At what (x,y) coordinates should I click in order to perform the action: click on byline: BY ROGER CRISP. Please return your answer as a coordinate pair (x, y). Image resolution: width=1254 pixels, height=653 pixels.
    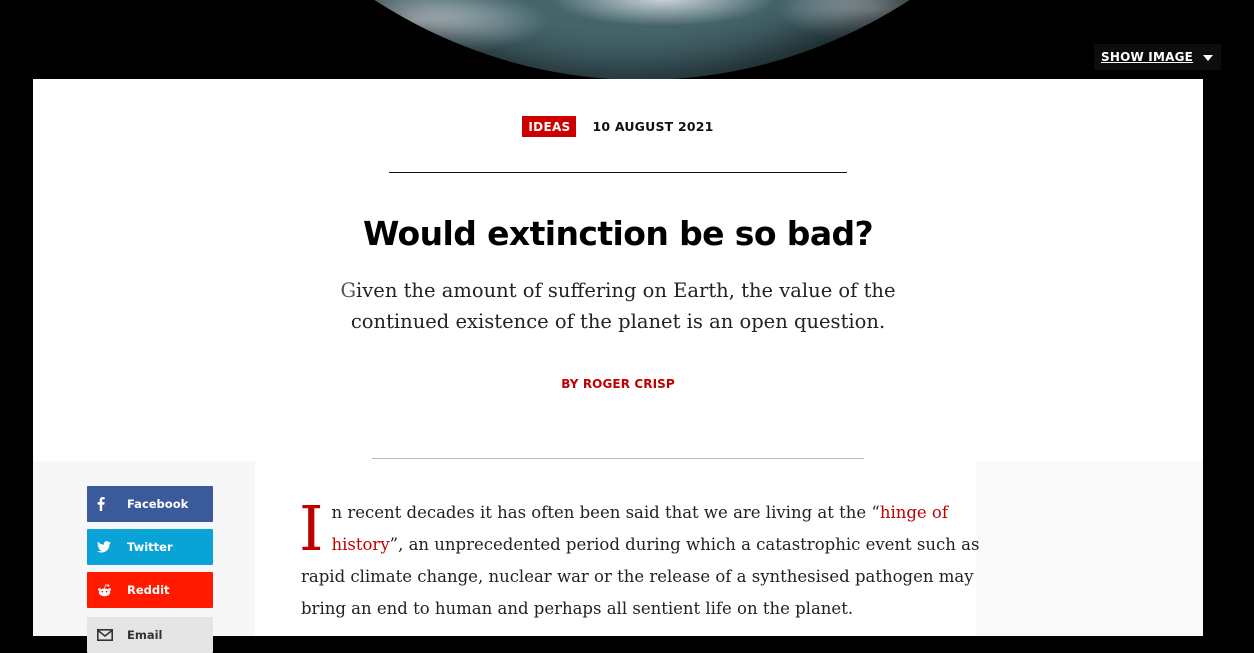
    Looking at the image, I should click on (618, 384).